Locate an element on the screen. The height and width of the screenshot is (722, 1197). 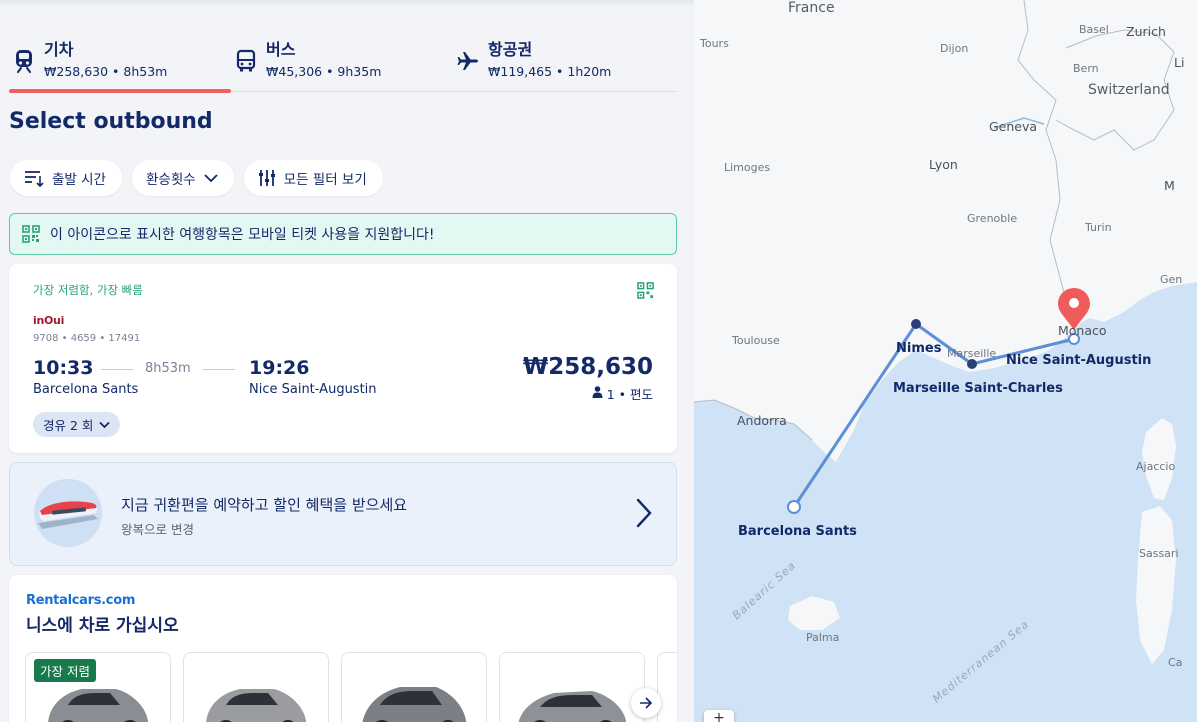
station-label-nice: Nice Saint-Augustin is located at coordinates (1079, 360).